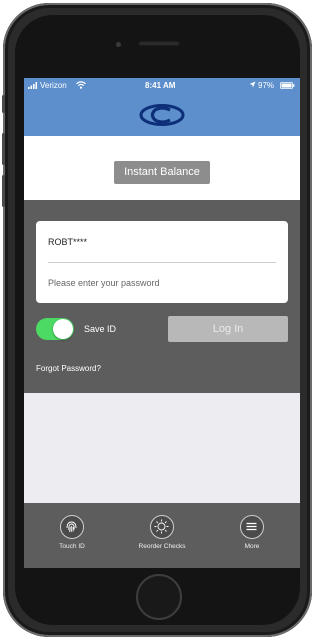  I want to click on save-id-toggle, so click(55, 329).